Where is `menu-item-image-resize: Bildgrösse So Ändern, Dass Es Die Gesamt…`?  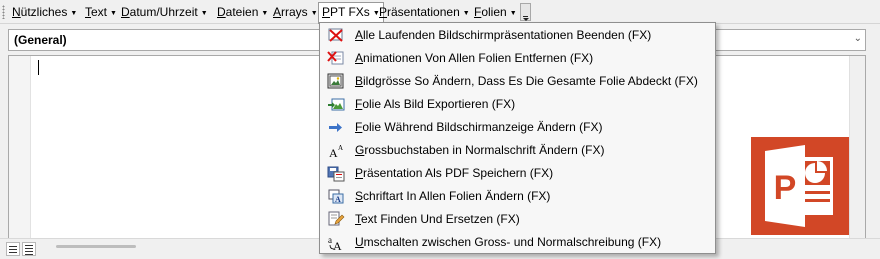
menu-item-image-resize: Bildgrösse So Ändern, Dass Es Die Gesamt… is located at coordinates (517, 81).